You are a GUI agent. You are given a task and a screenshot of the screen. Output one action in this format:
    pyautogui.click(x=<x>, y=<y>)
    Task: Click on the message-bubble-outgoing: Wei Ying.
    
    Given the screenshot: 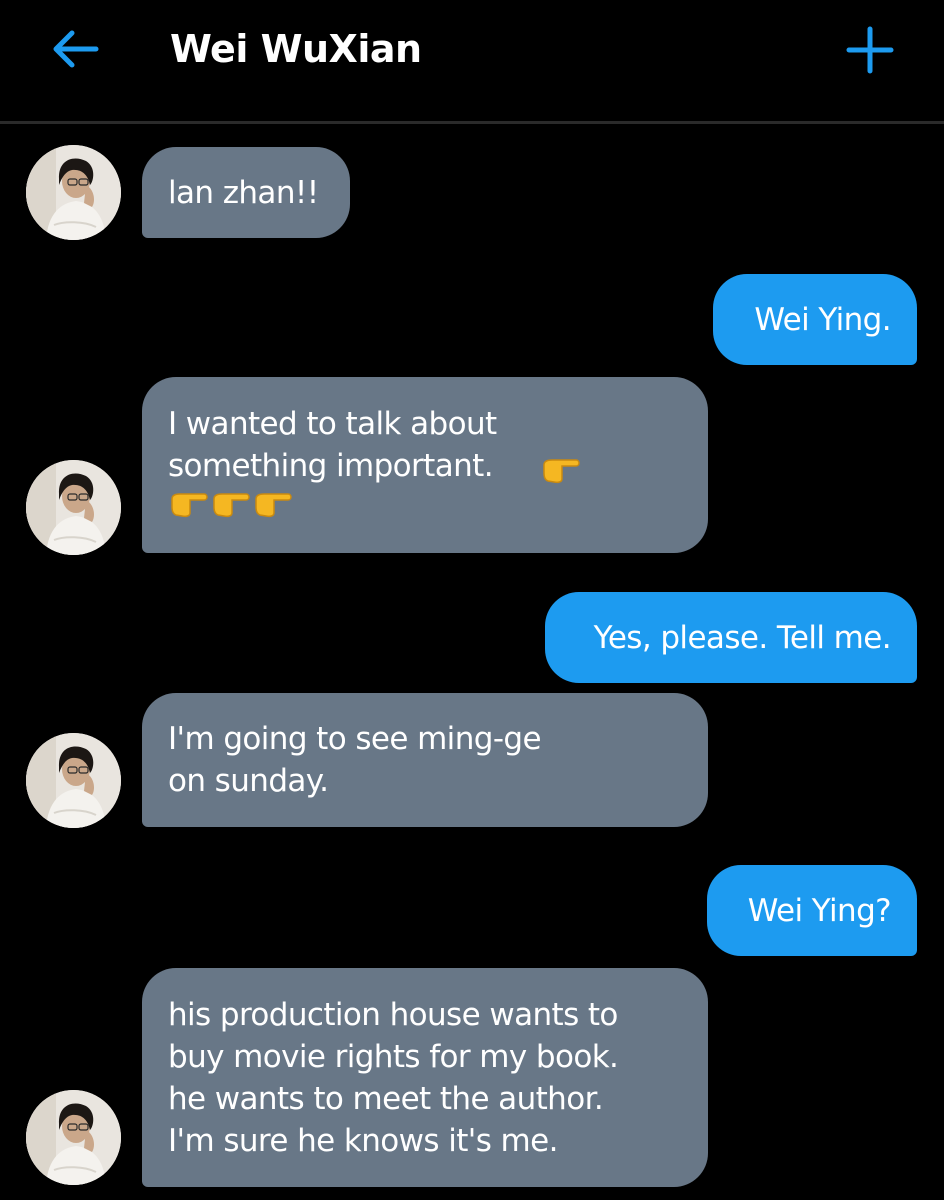 What is the action you would take?
    pyautogui.click(x=815, y=319)
    